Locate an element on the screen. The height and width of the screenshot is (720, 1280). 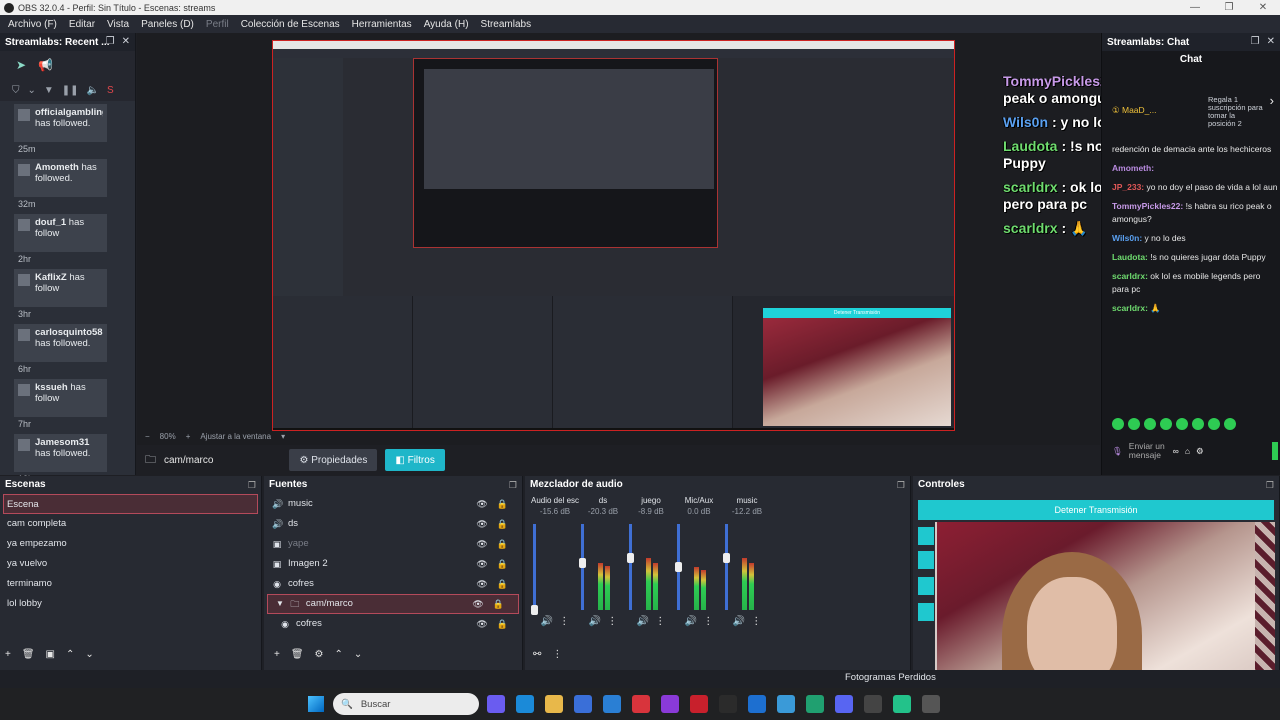
file-explorer-icon is located at coordinates (554, 704).